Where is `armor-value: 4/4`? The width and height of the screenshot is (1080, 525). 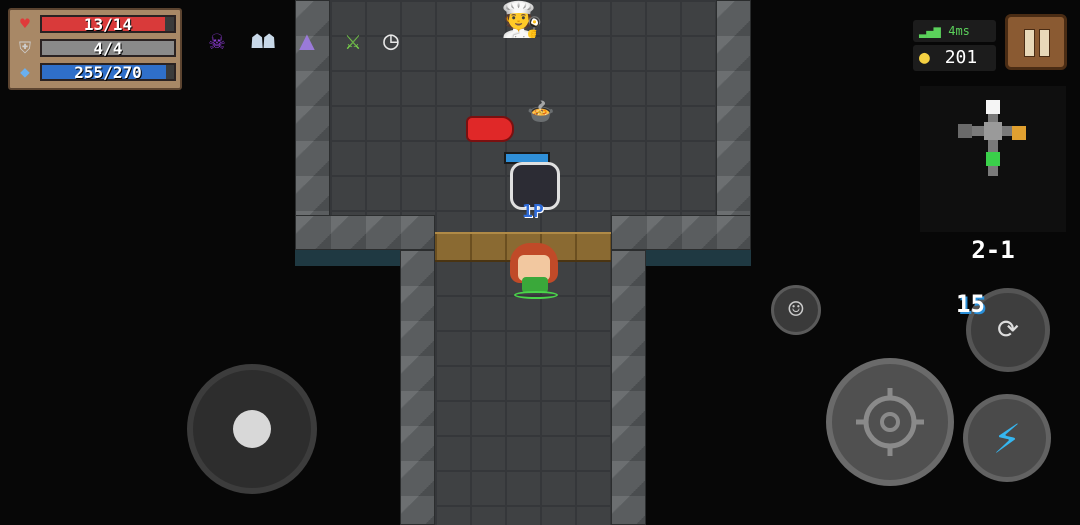
armor-value: 4/4 is located at coordinates (108, 48).